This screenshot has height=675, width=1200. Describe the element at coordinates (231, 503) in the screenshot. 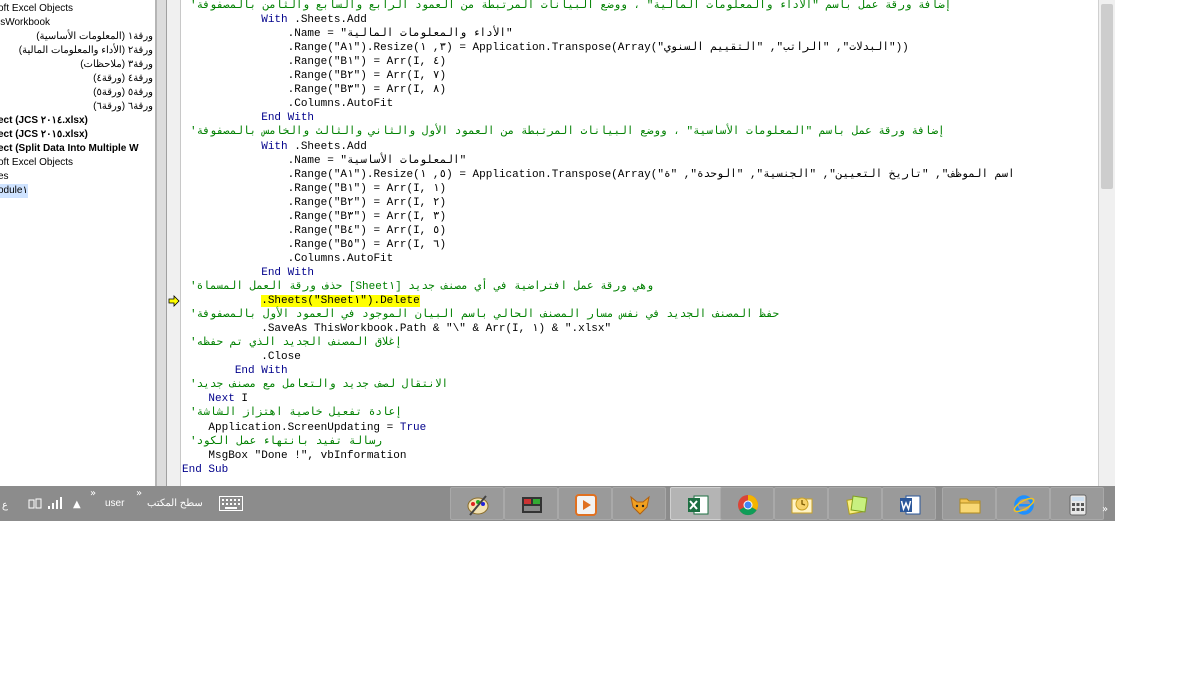

I see `touch-keyboard-icon` at that location.